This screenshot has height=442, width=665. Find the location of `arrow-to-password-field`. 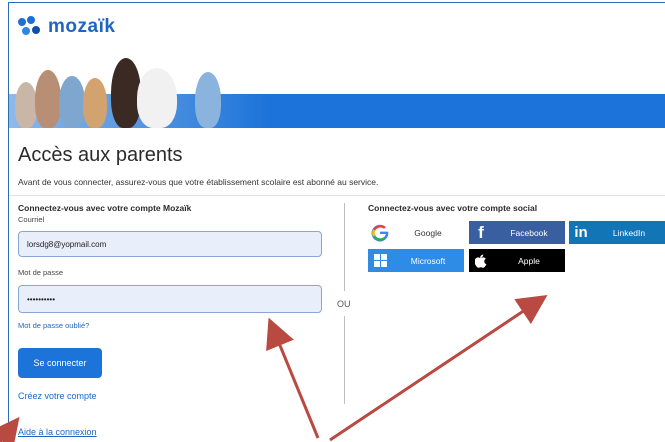

arrow-to-password-field is located at coordinates (293, 378).